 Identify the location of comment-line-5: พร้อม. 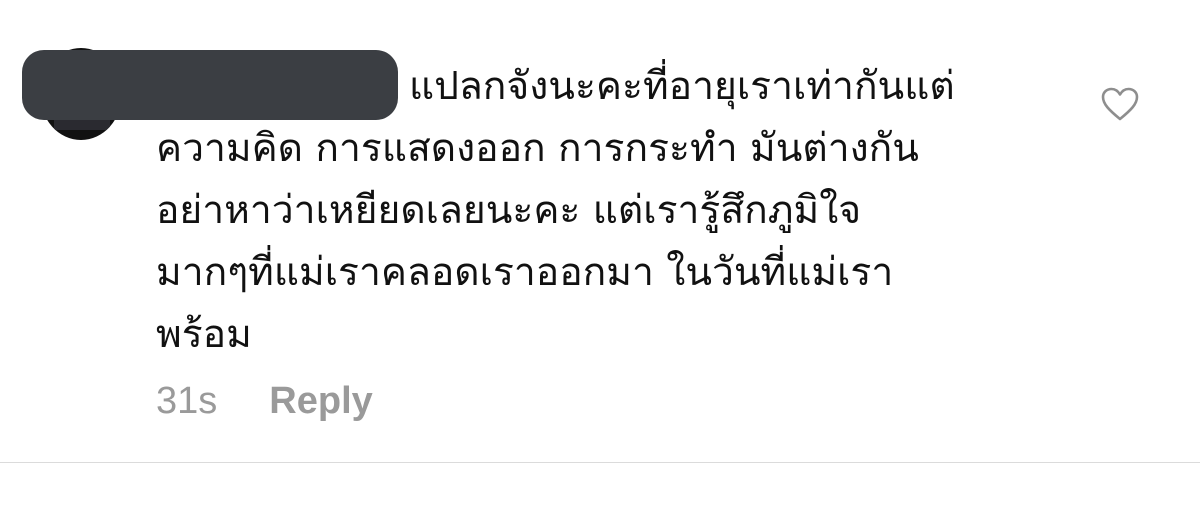
(204, 334).